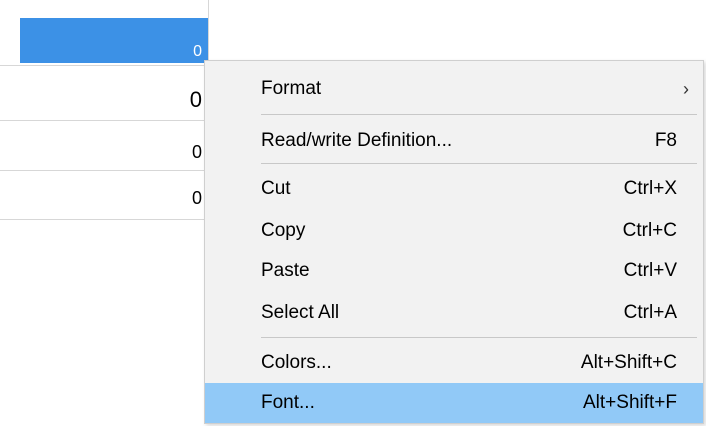 The image size is (706, 426). What do you see at coordinates (649, 230) in the screenshot?
I see `menu-item-shortcut: Ctrl+C` at bounding box center [649, 230].